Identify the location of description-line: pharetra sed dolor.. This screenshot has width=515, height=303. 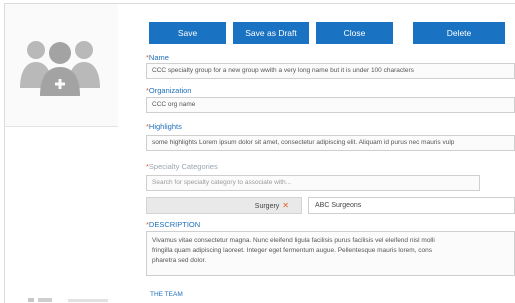
(179, 260).